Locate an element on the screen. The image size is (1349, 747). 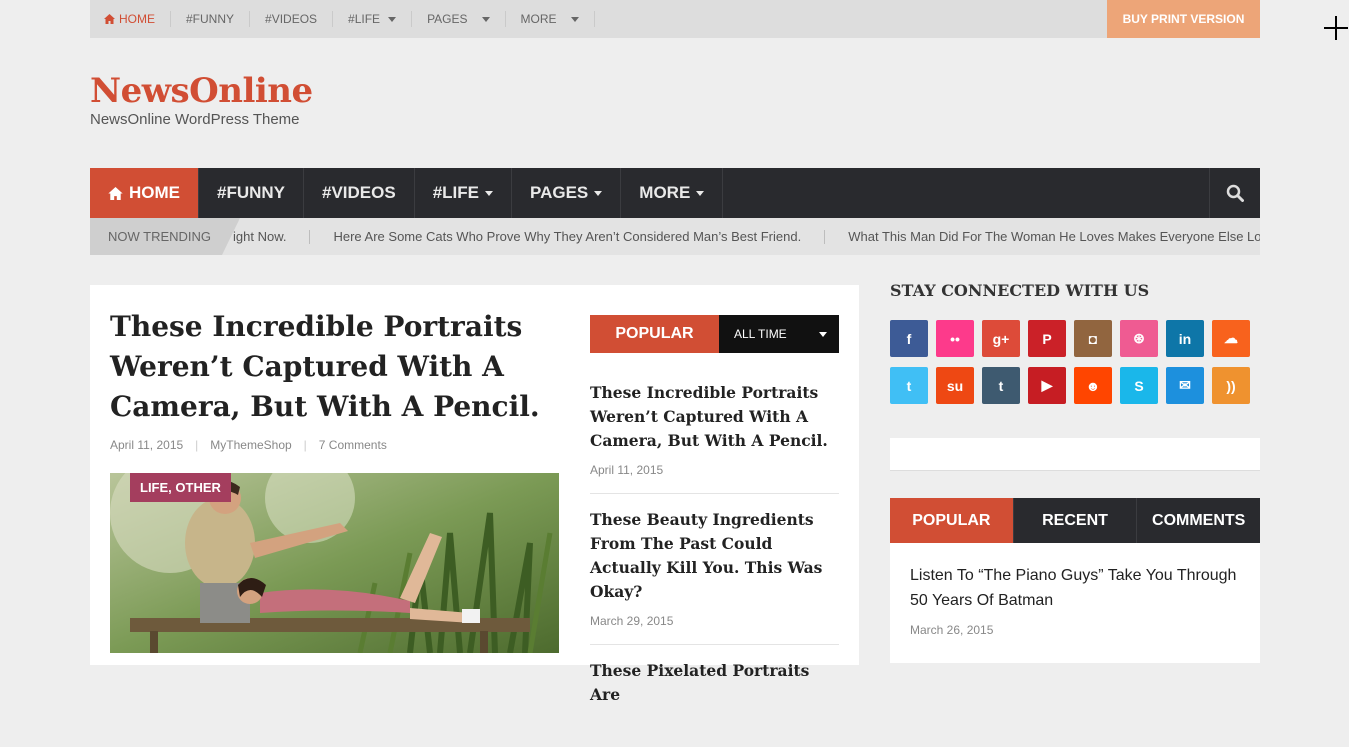
post-author: MyThemeShop is located at coordinates (250, 445).